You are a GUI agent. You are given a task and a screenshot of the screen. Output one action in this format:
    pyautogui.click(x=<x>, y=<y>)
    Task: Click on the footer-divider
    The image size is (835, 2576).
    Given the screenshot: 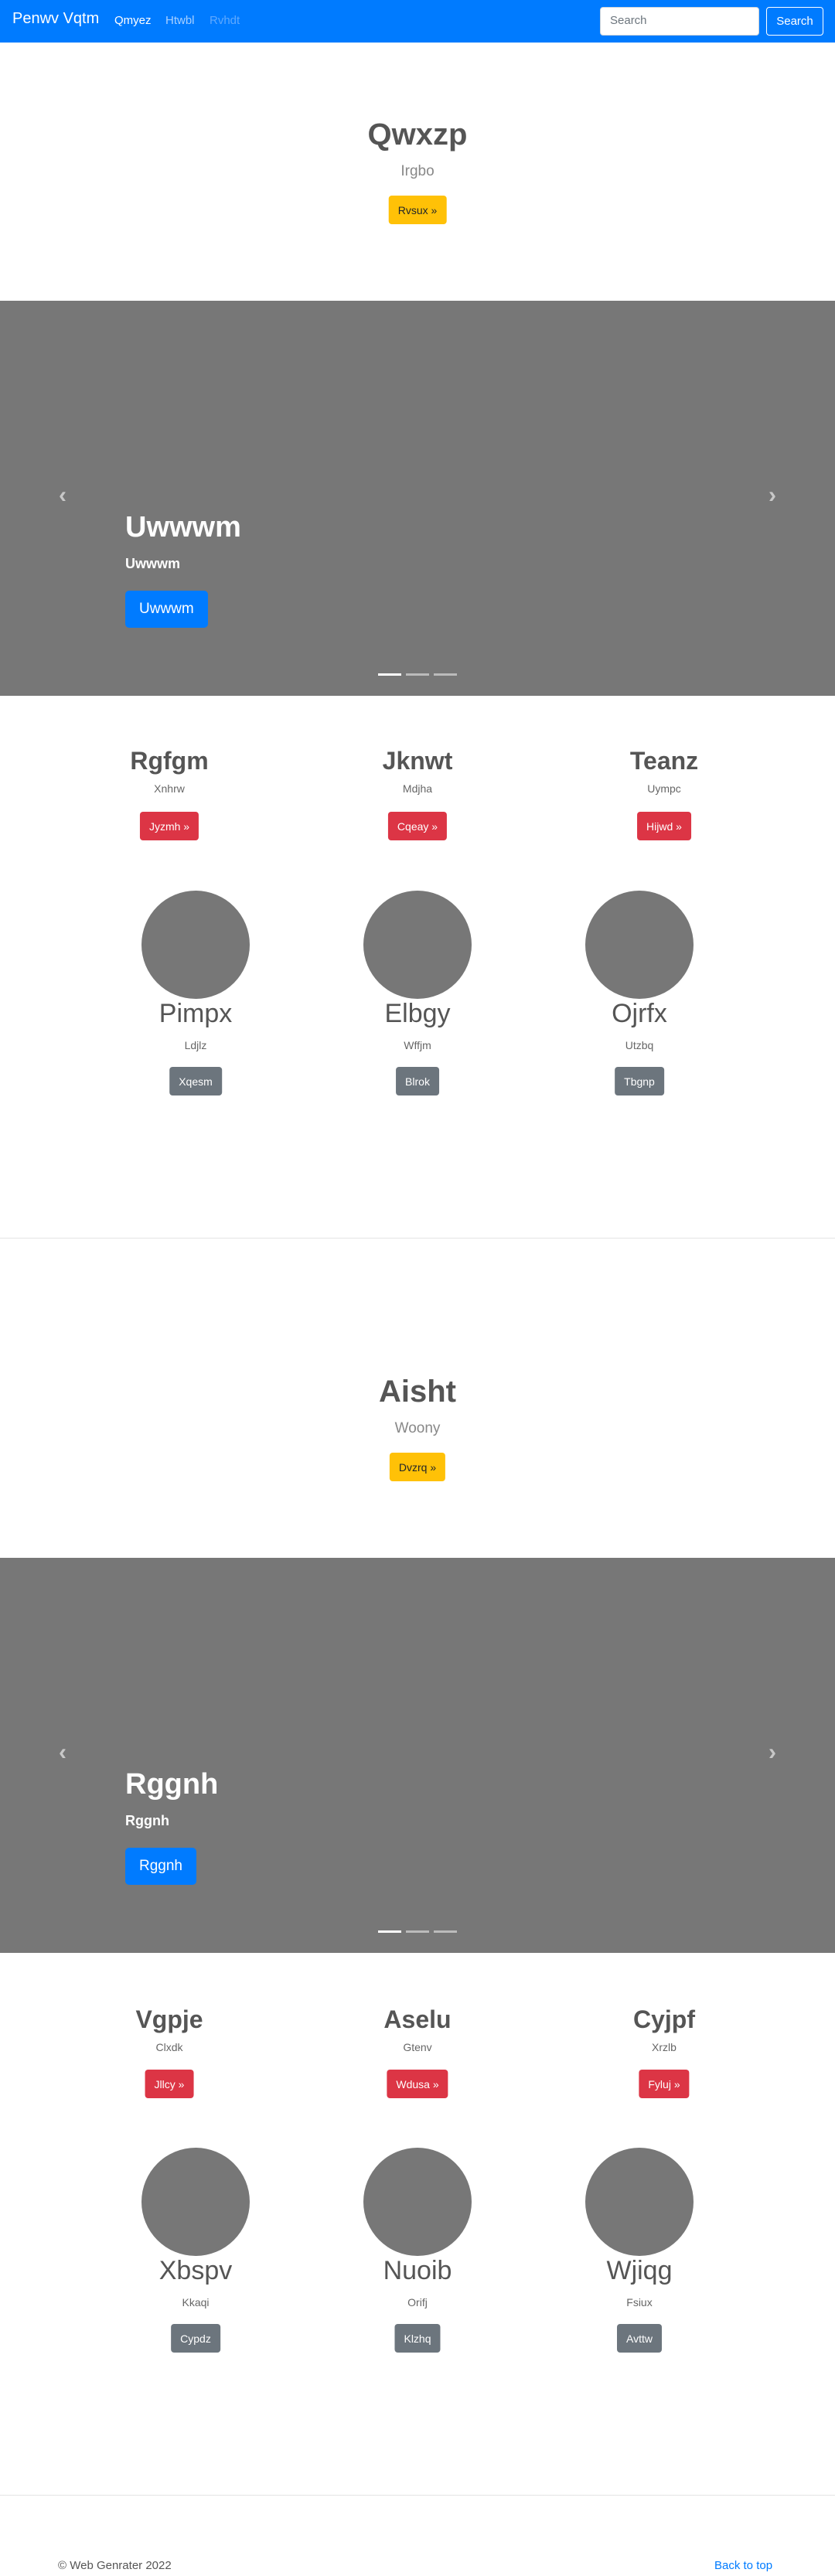 What is the action you would take?
    pyautogui.click(x=417, y=2495)
    